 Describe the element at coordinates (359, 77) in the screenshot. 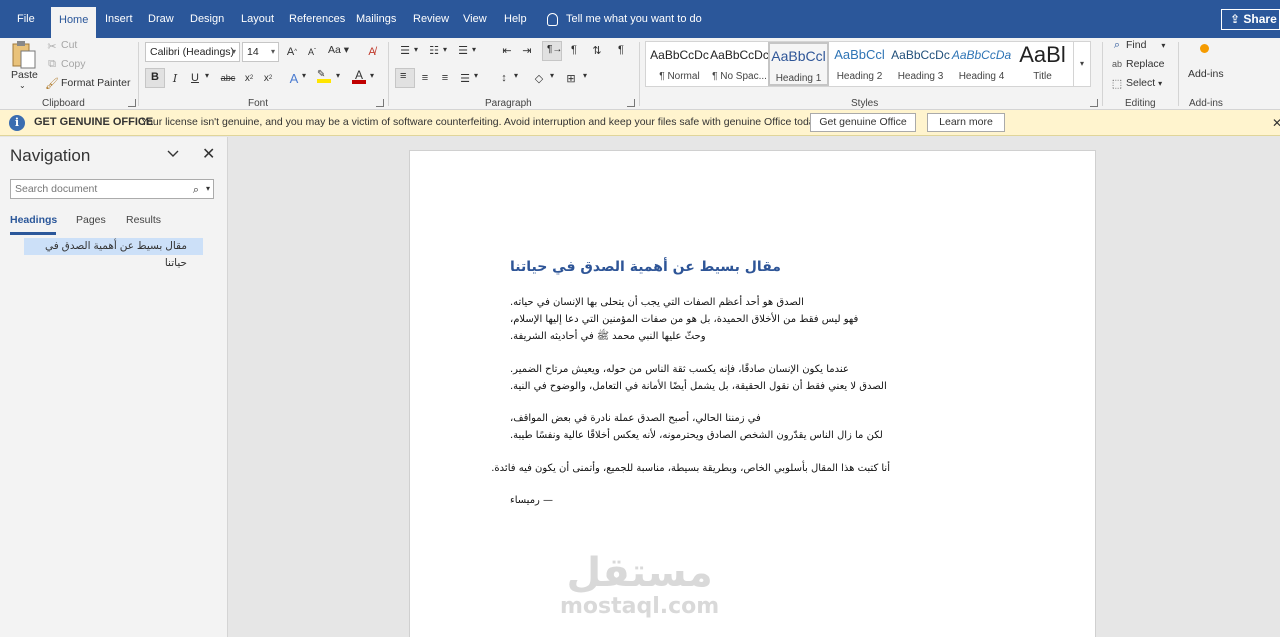

I see `font-color-icon: A` at that location.